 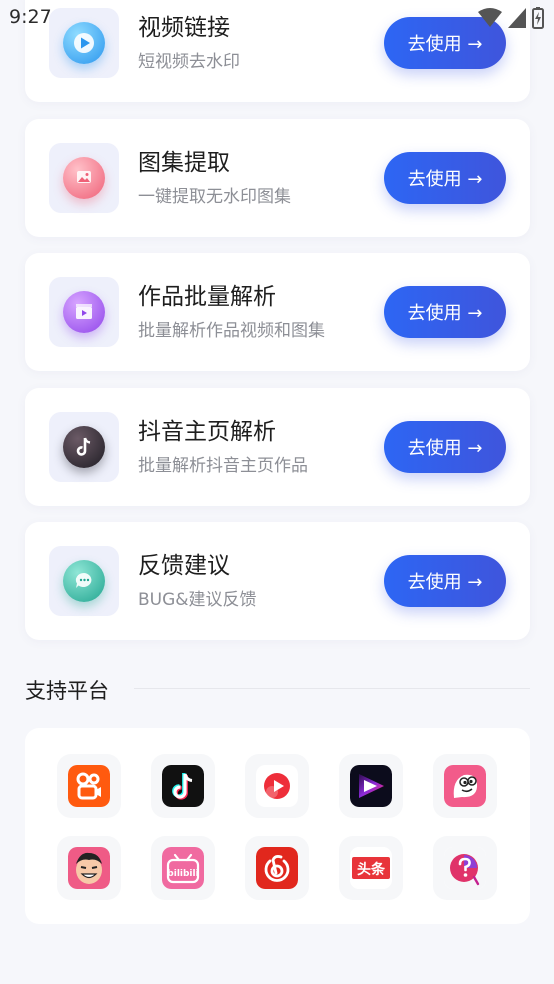 I want to click on use-button-douyin-profile: 去使用 →, so click(x=445, y=447).